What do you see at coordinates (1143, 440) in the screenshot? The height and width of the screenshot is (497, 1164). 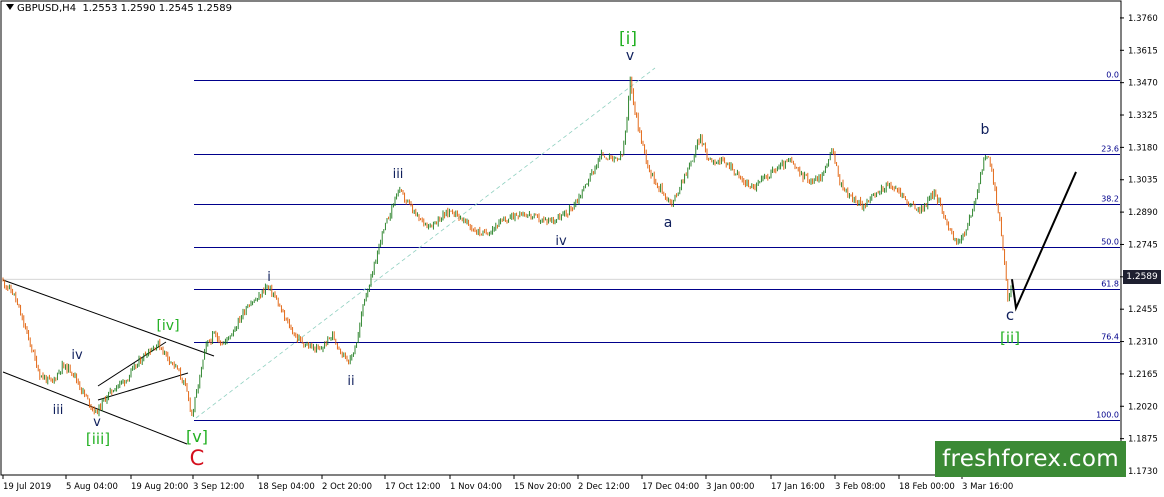 I see `y-tick-label: 1.1875` at bounding box center [1143, 440].